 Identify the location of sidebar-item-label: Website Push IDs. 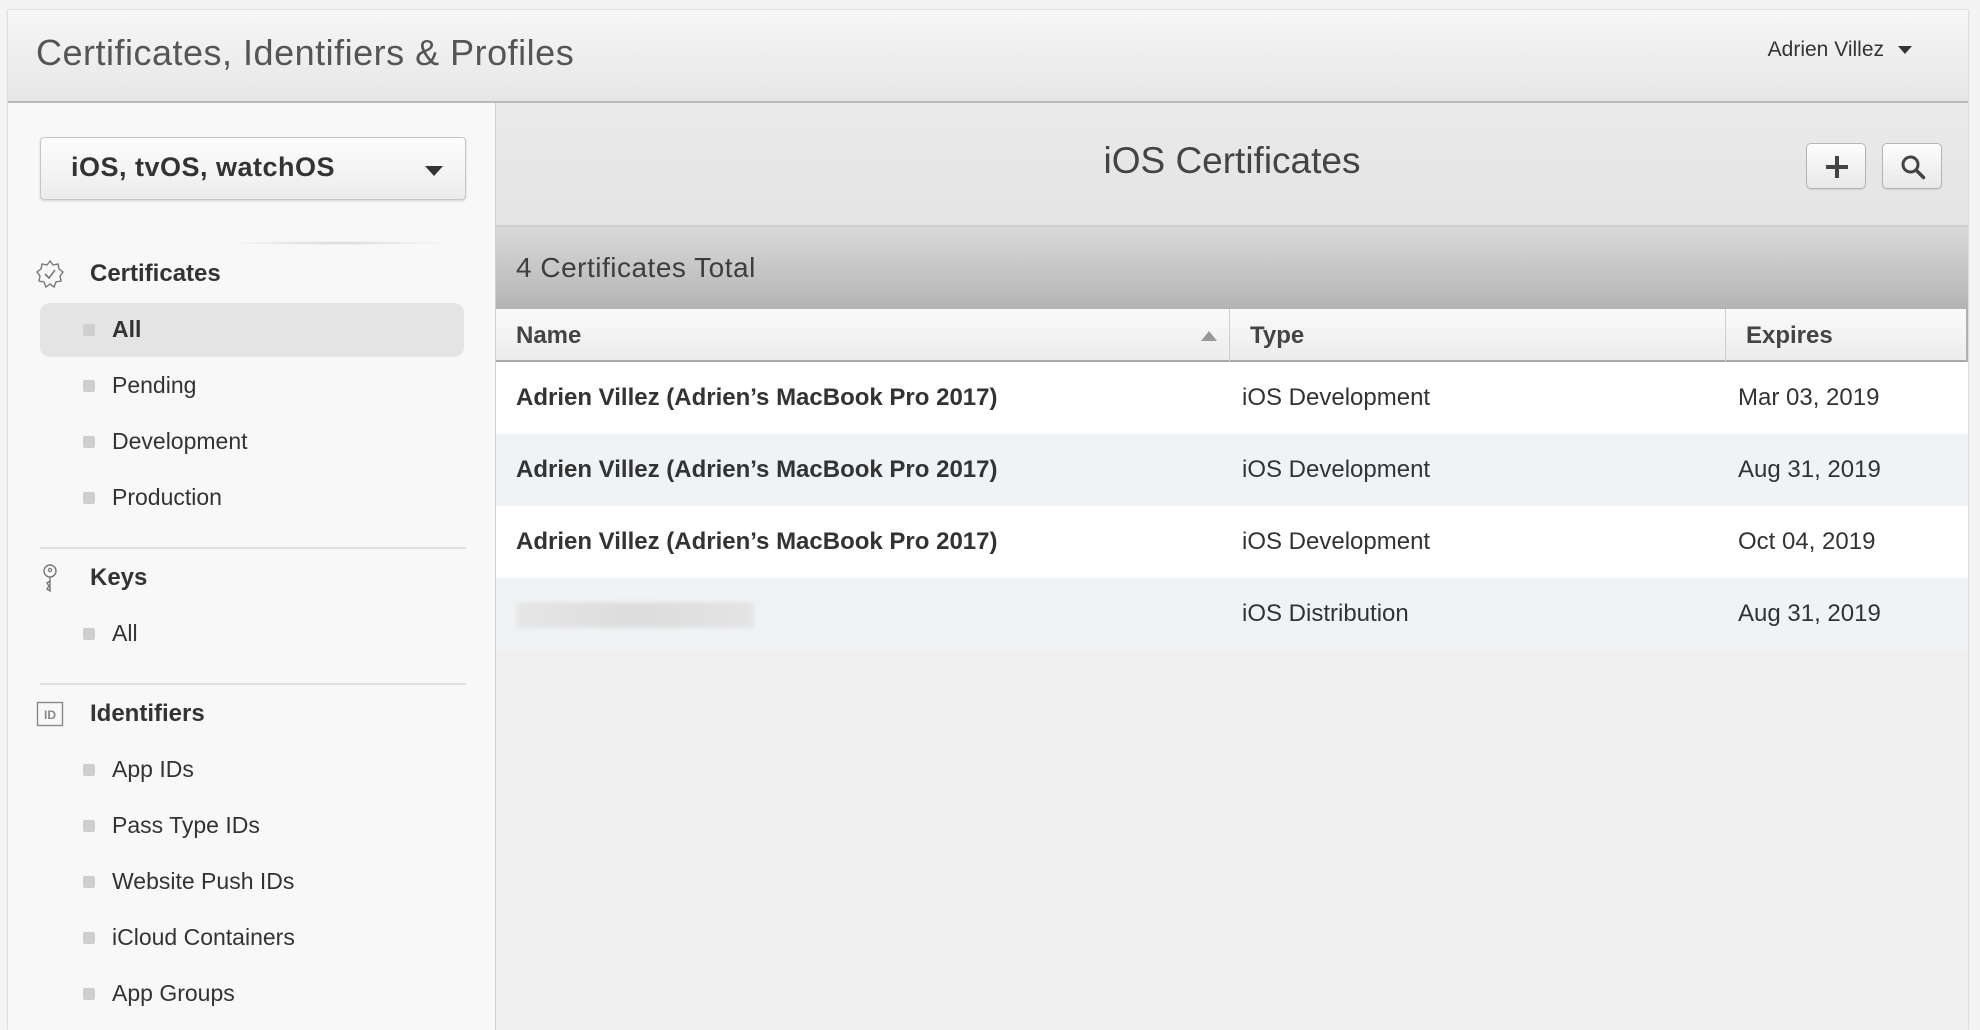
(203, 881).